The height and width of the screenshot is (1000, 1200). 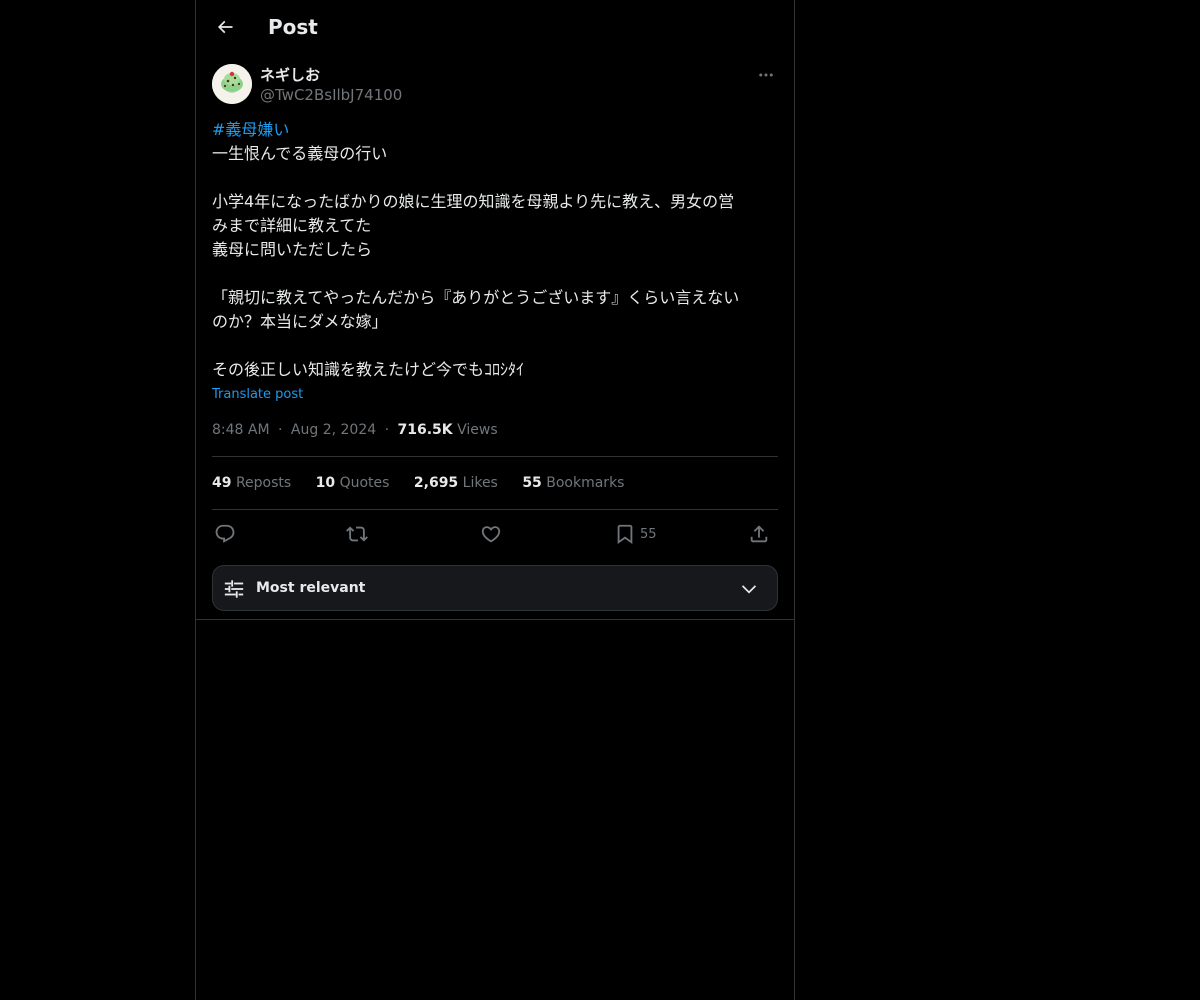 I want to click on reposts-count: 49, so click(x=222, y=483).